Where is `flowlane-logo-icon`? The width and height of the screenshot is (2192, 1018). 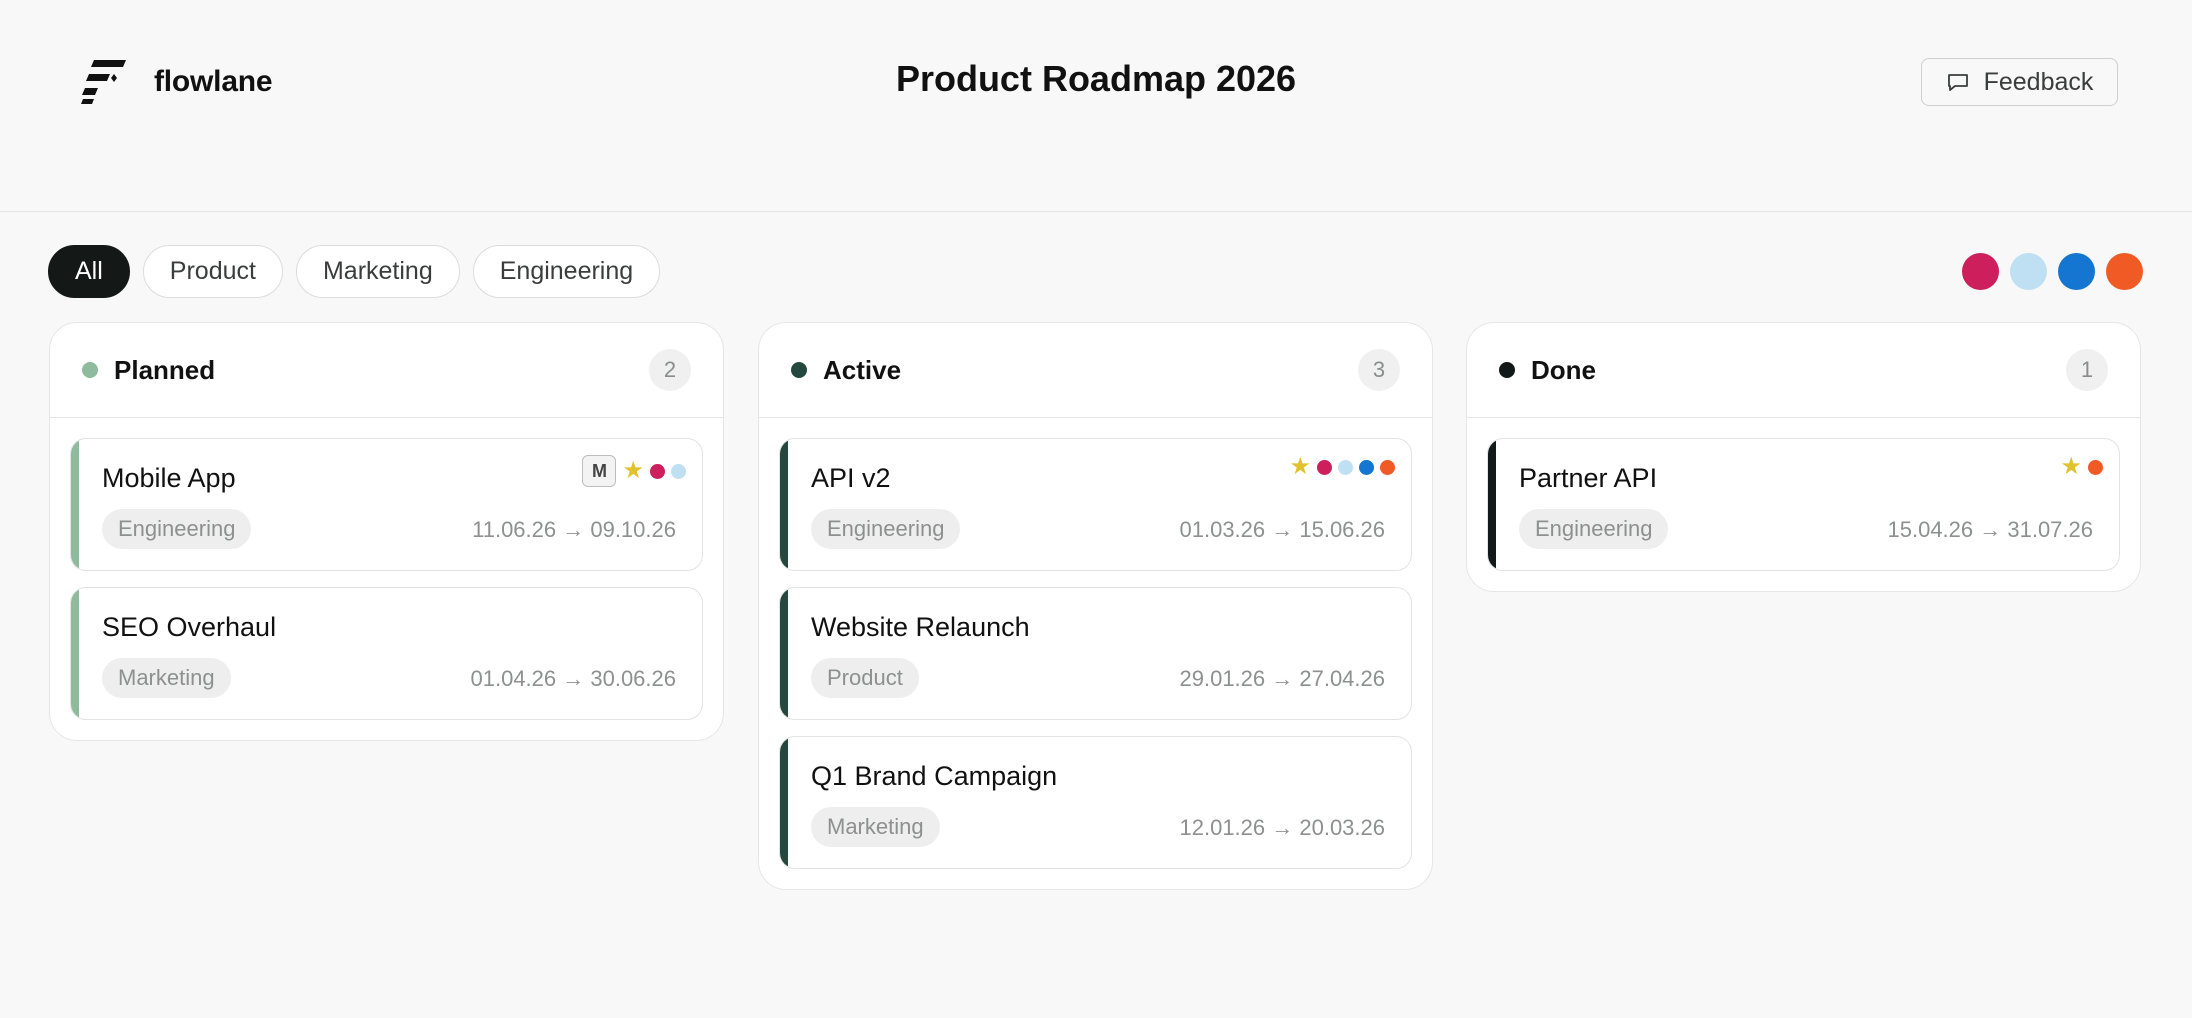 flowlane-logo-icon is located at coordinates (103, 82).